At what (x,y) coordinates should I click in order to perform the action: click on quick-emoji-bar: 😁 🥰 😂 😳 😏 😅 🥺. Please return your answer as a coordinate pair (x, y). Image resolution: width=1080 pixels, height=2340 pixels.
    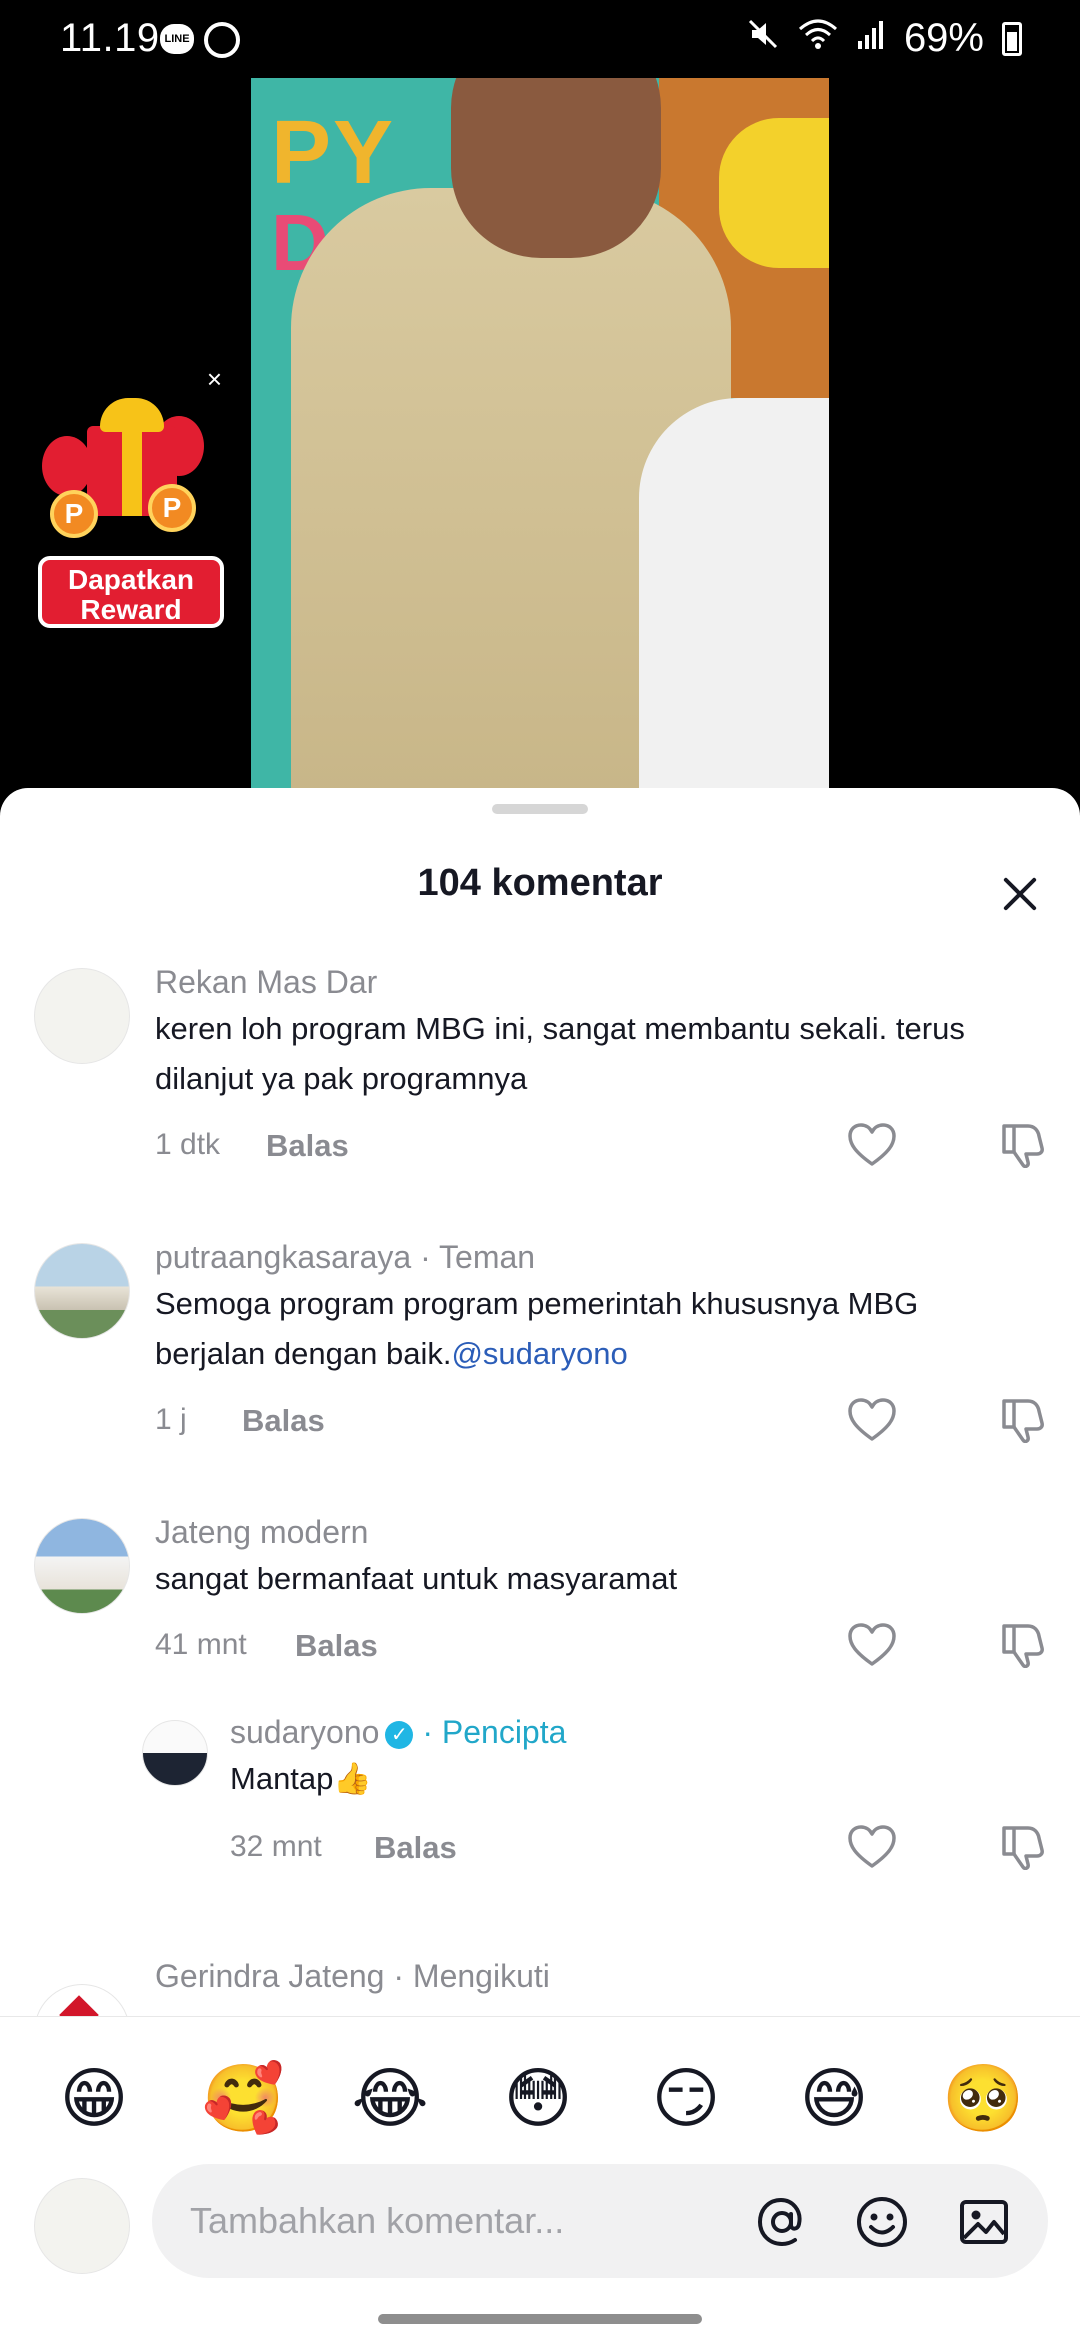
    Looking at the image, I should click on (540, 2098).